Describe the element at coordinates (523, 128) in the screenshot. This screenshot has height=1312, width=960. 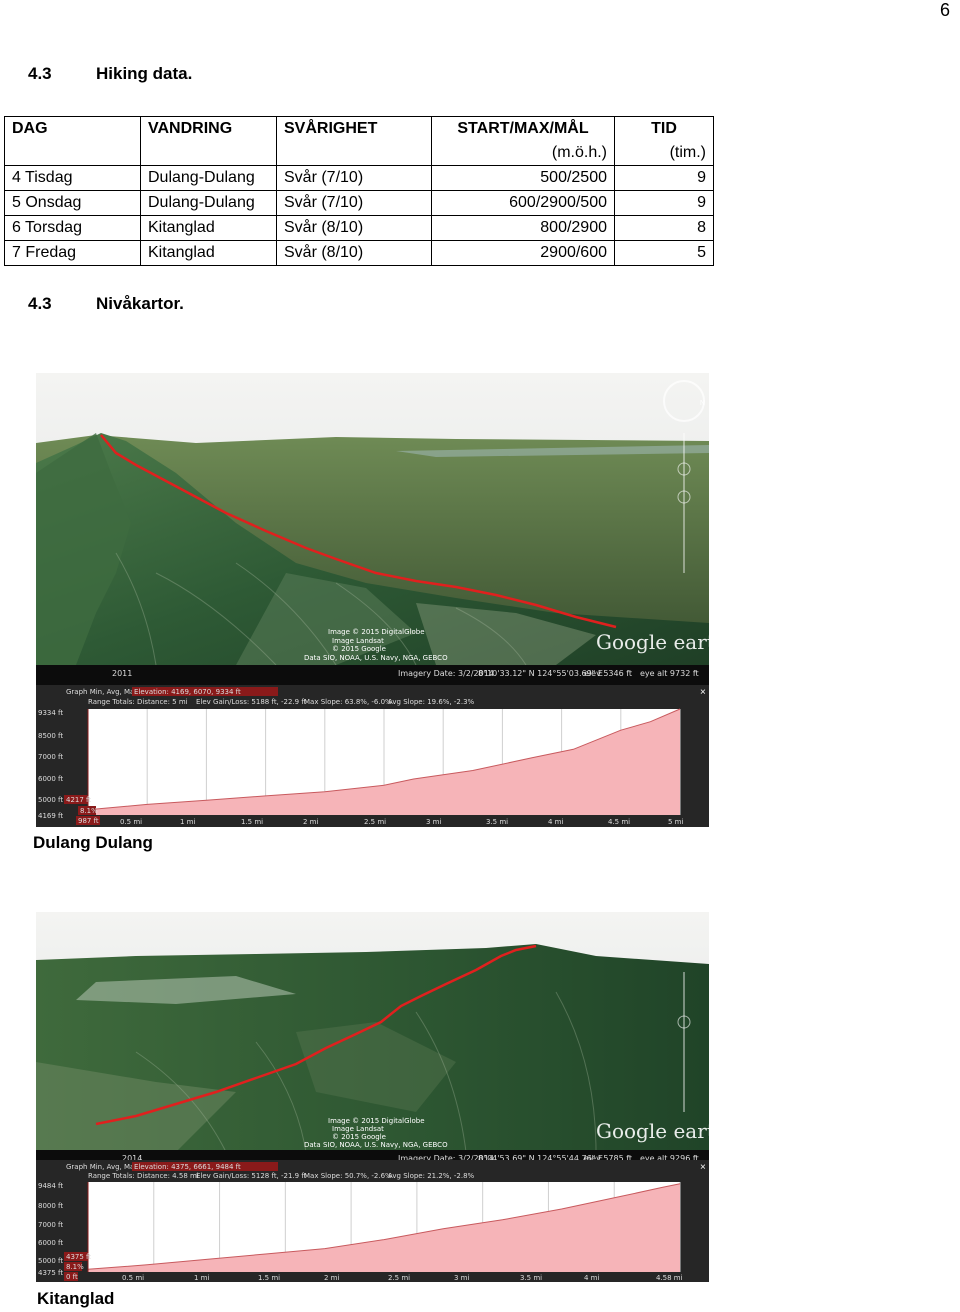
I see `column-header: START/MAX/MÅL` at that location.